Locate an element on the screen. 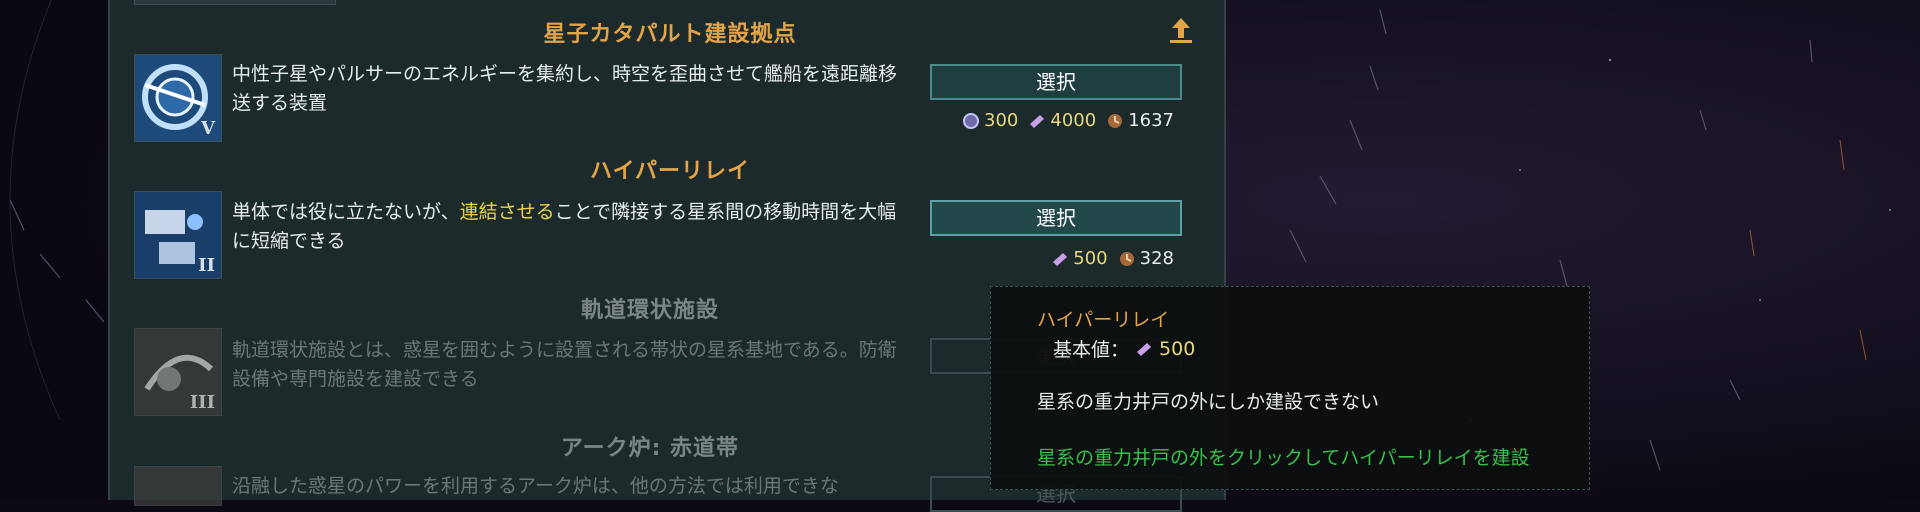 The image size is (1920, 512). cost-value: 1637 is located at coordinates (1151, 120).